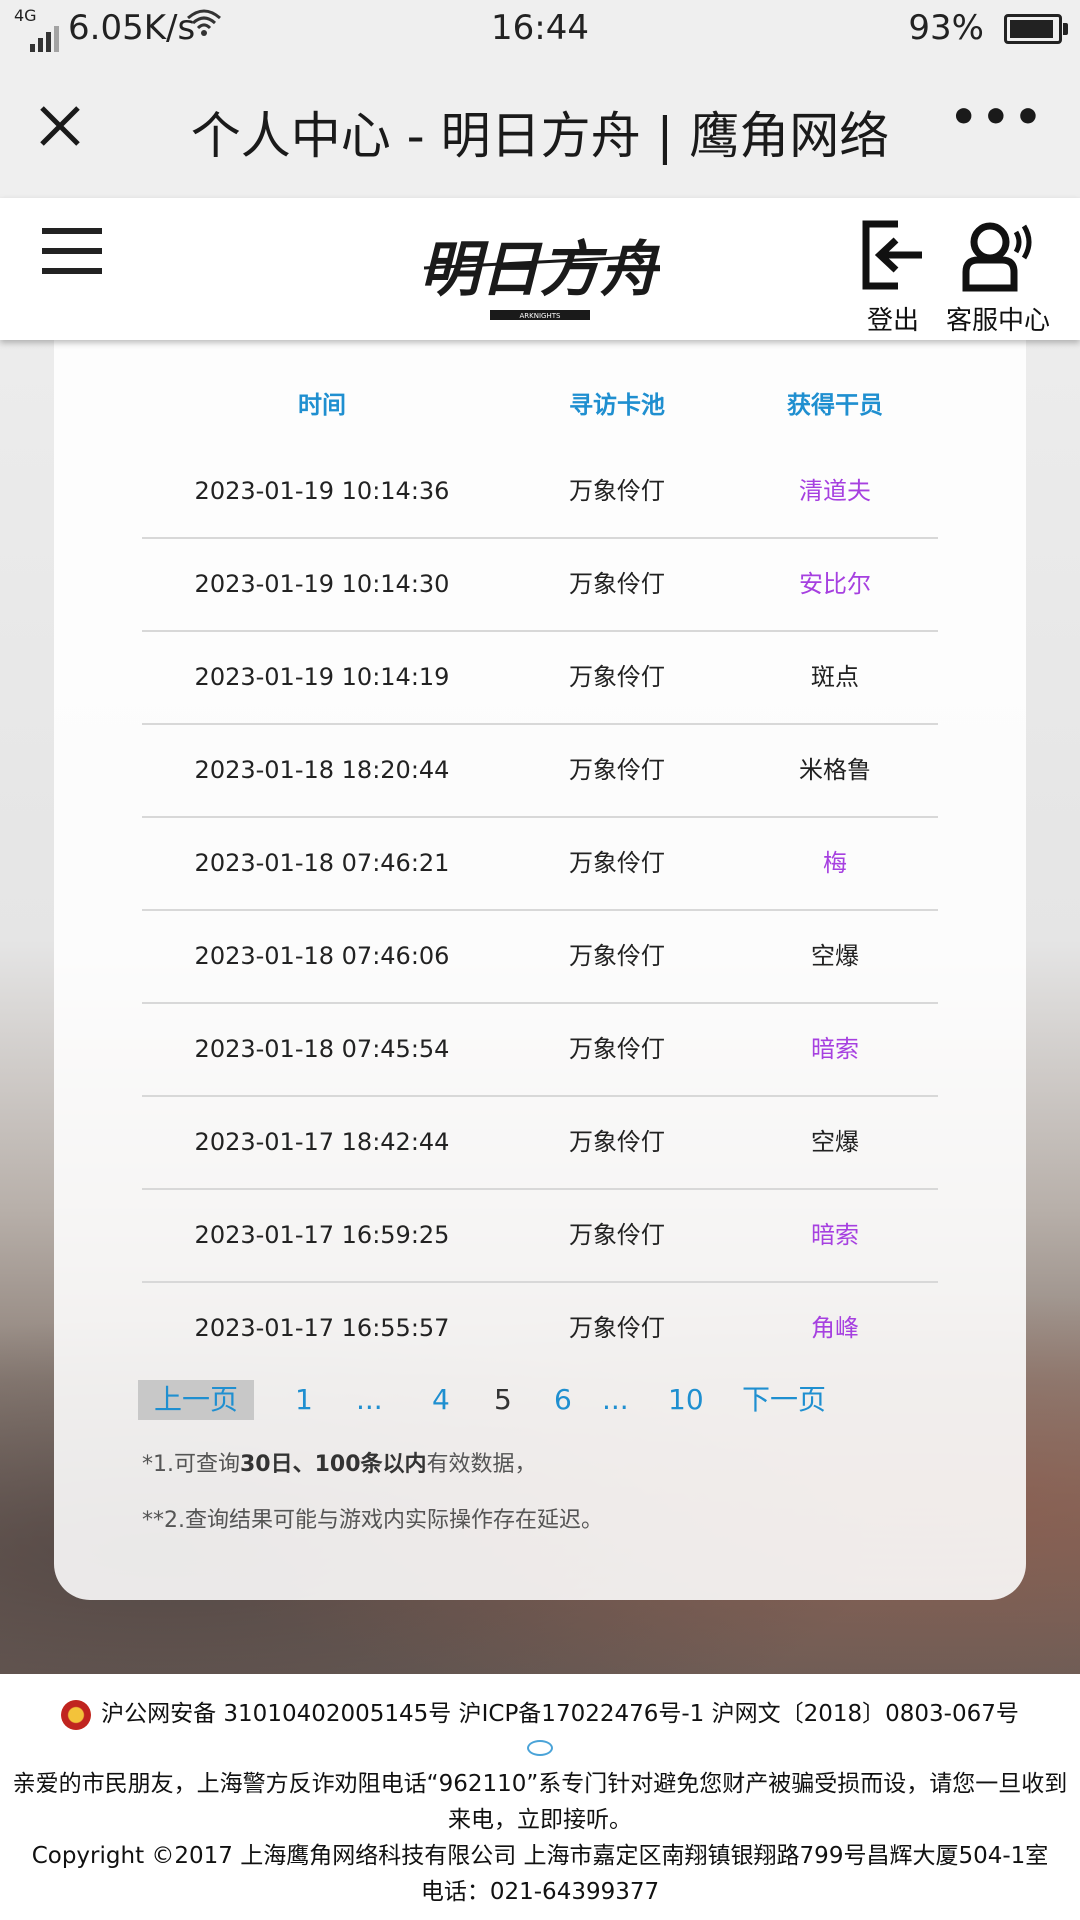 This screenshot has height=1920, width=1080. What do you see at coordinates (617, 405) in the screenshot?
I see `header-pool: 寻访卡池` at bounding box center [617, 405].